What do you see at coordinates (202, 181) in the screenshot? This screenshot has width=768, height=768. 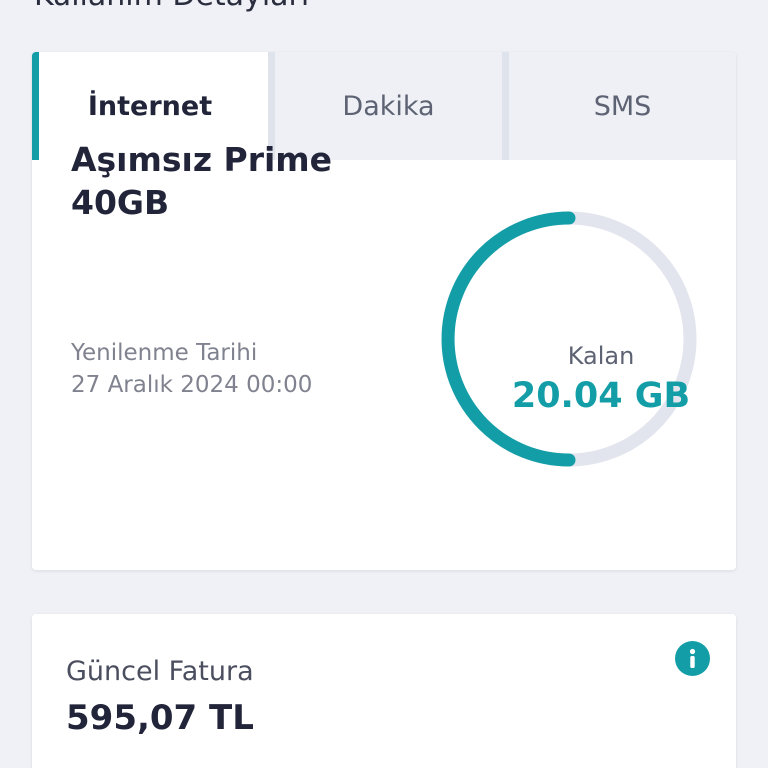 I see `plan-name: Aşımsız Prime 40GB` at bounding box center [202, 181].